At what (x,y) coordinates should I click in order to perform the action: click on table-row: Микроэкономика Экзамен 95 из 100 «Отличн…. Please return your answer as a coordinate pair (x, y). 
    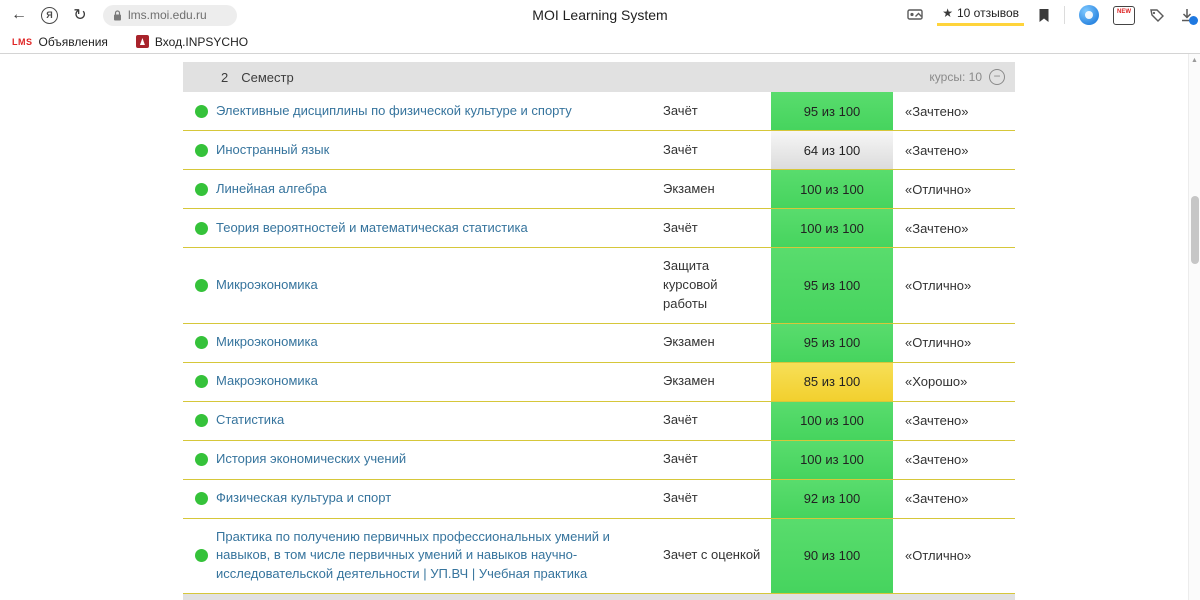
    Looking at the image, I should click on (599, 343).